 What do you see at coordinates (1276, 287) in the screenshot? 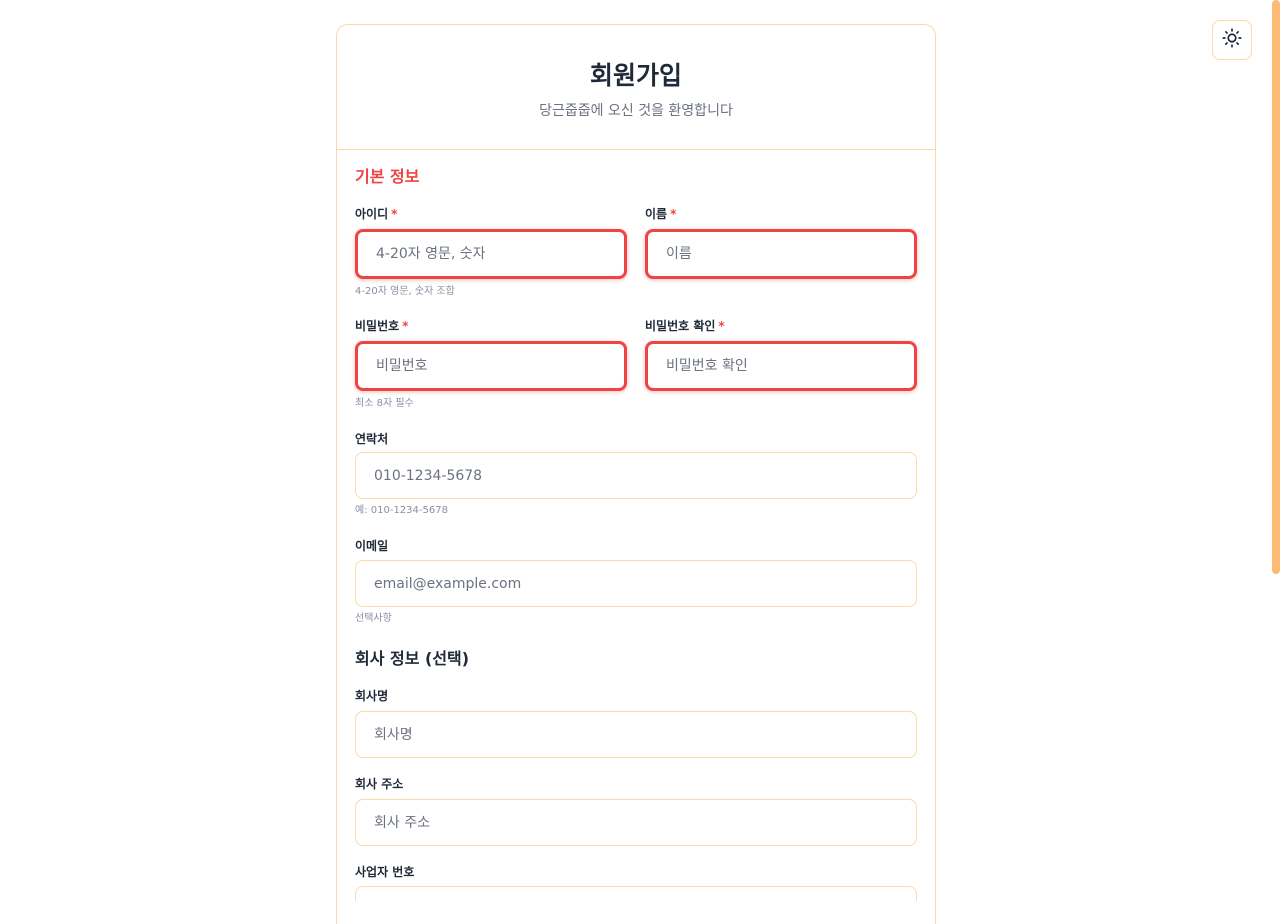
I see `scrollbar-thumb` at bounding box center [1276, 287].